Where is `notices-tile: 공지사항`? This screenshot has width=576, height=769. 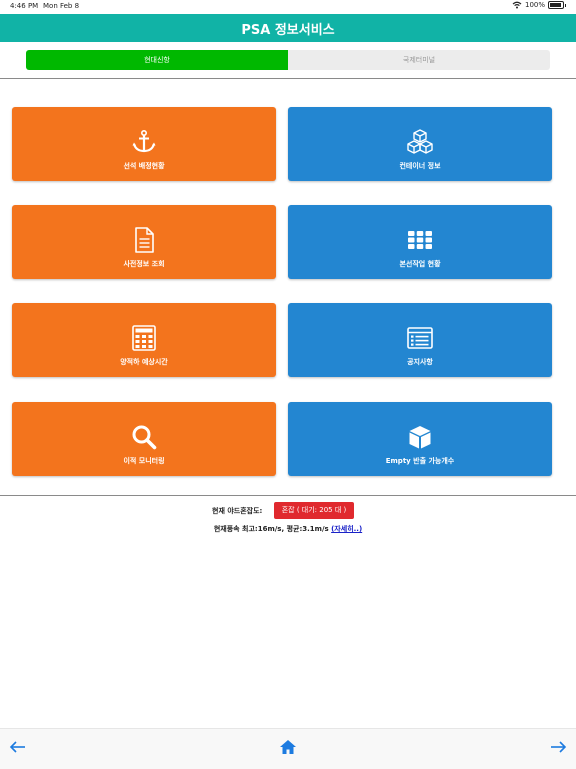
notices-tile: 공지사항 is located at coordinates (420, 340).